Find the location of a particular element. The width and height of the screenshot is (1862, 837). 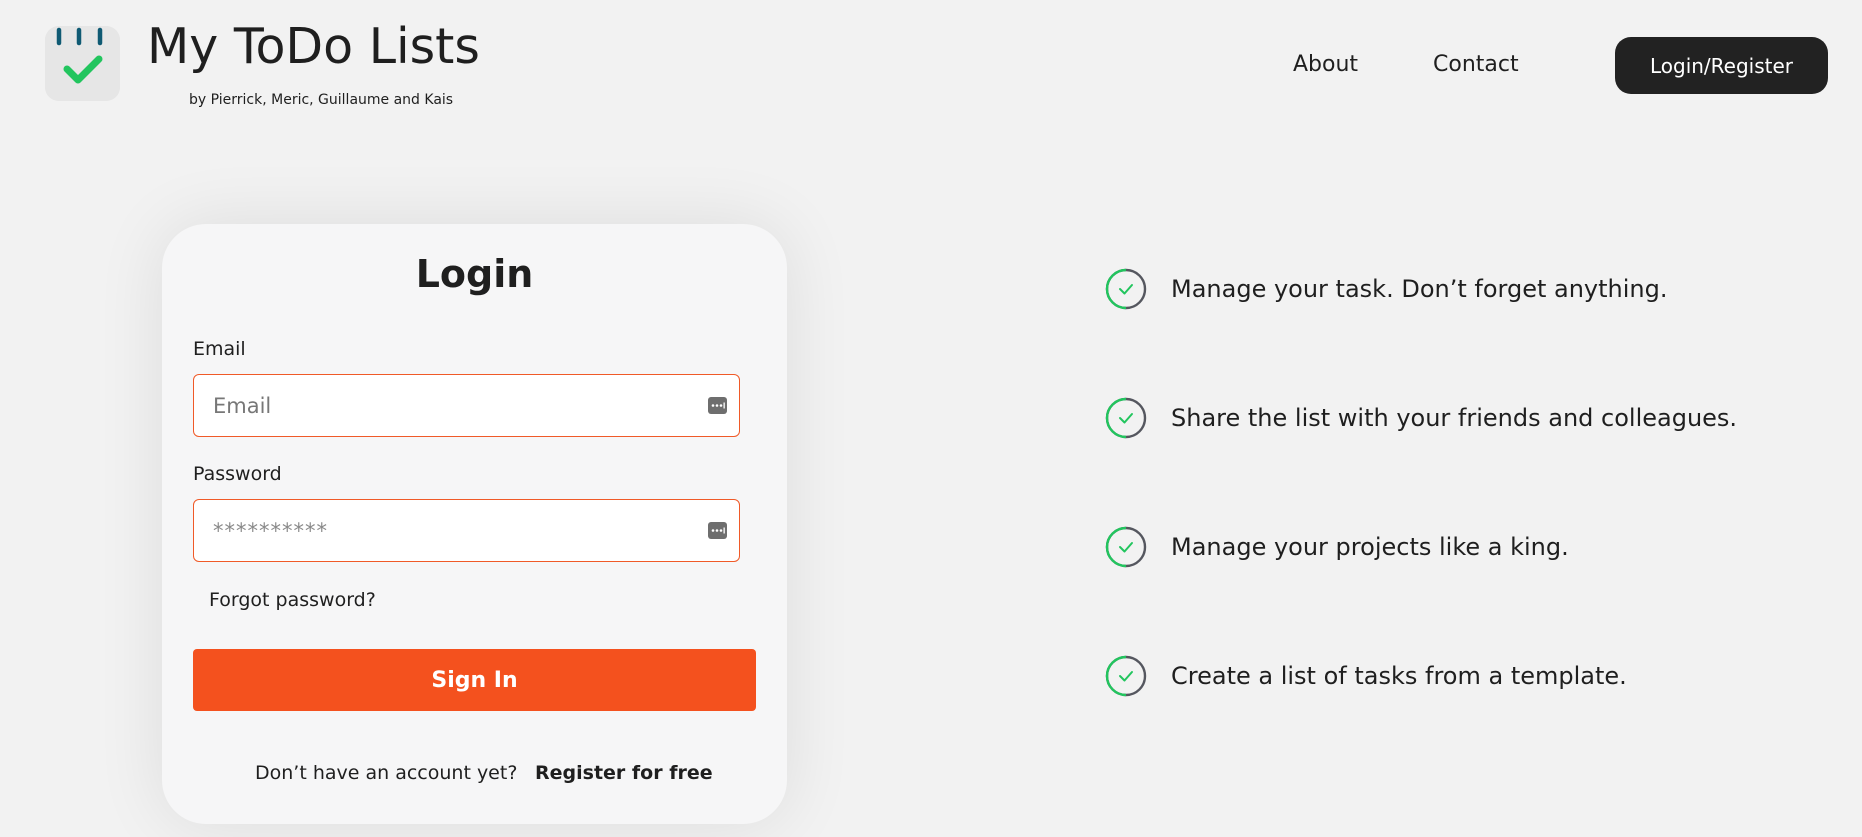

register-link: Register for free is located at coordinates (624, 773).